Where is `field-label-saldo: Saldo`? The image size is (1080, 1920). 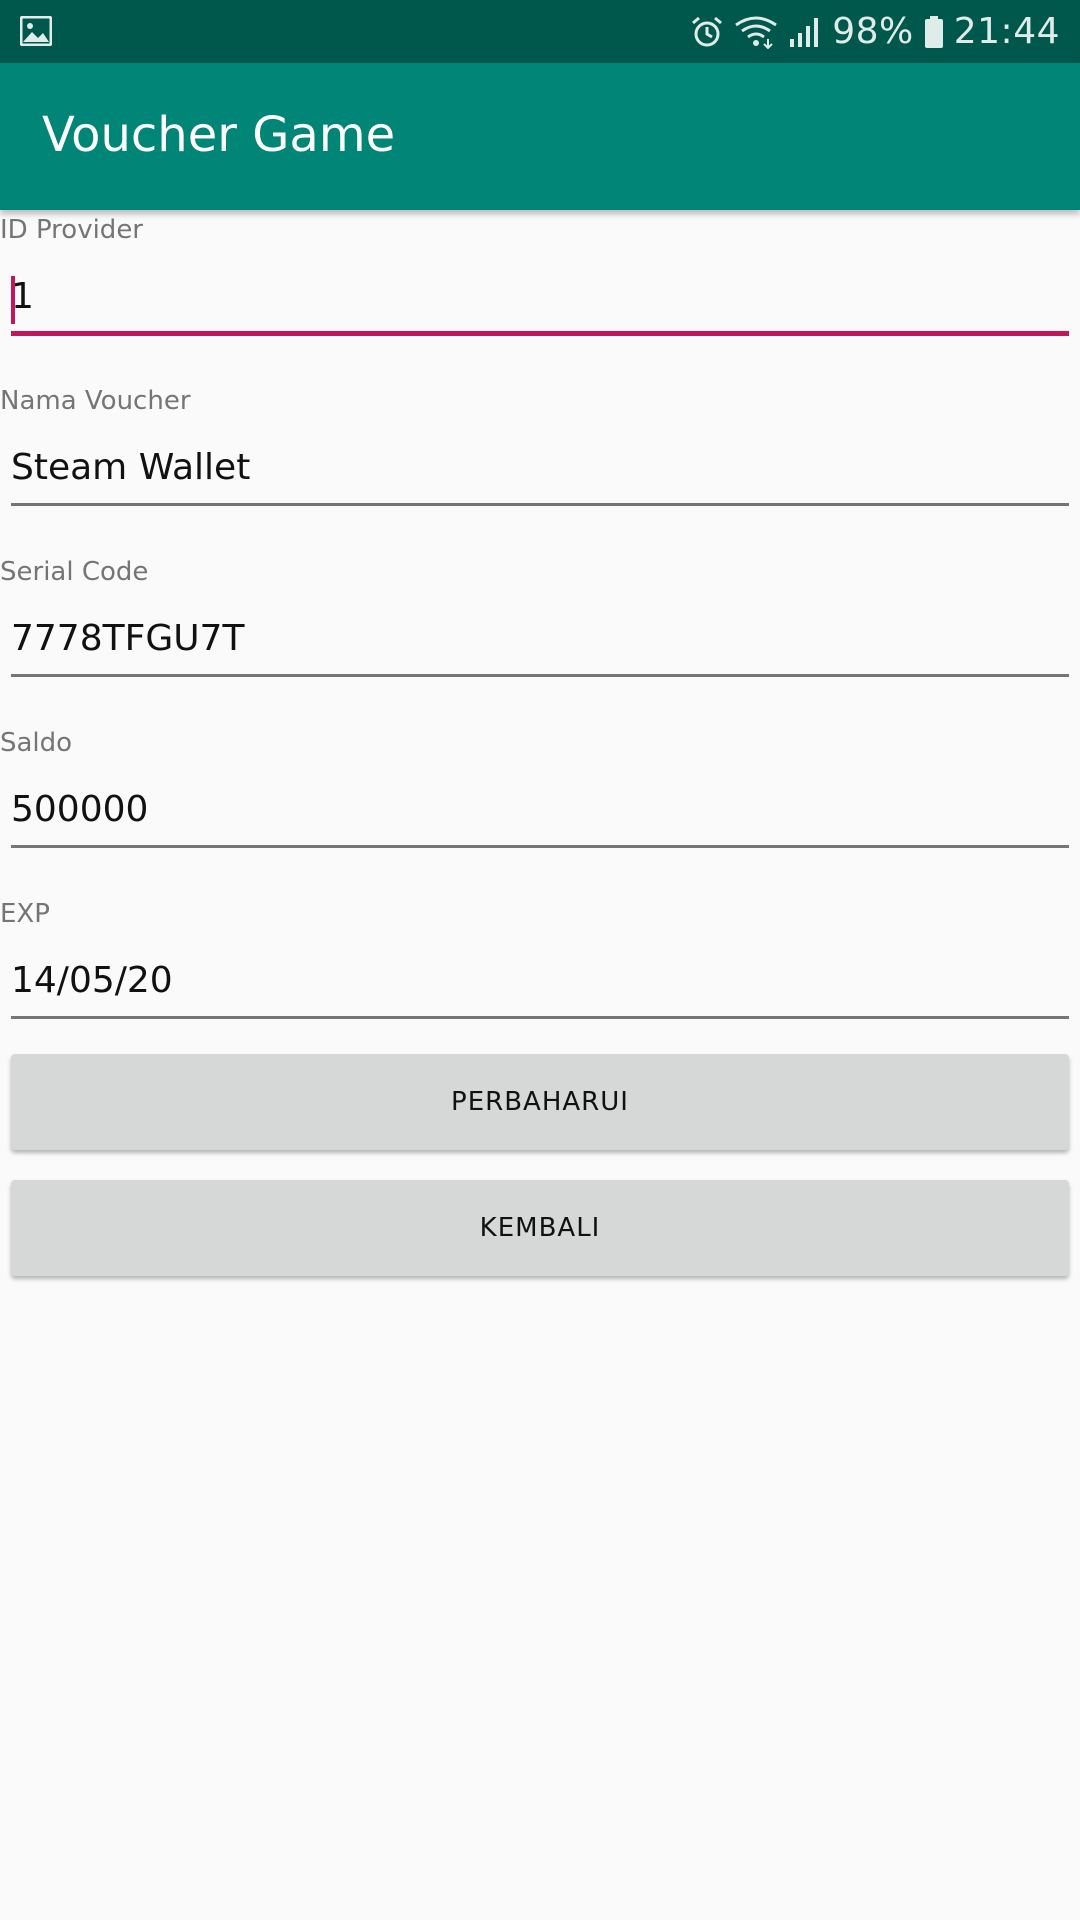 field-label-saldo: Saldo is located at coordinates (36, 743).